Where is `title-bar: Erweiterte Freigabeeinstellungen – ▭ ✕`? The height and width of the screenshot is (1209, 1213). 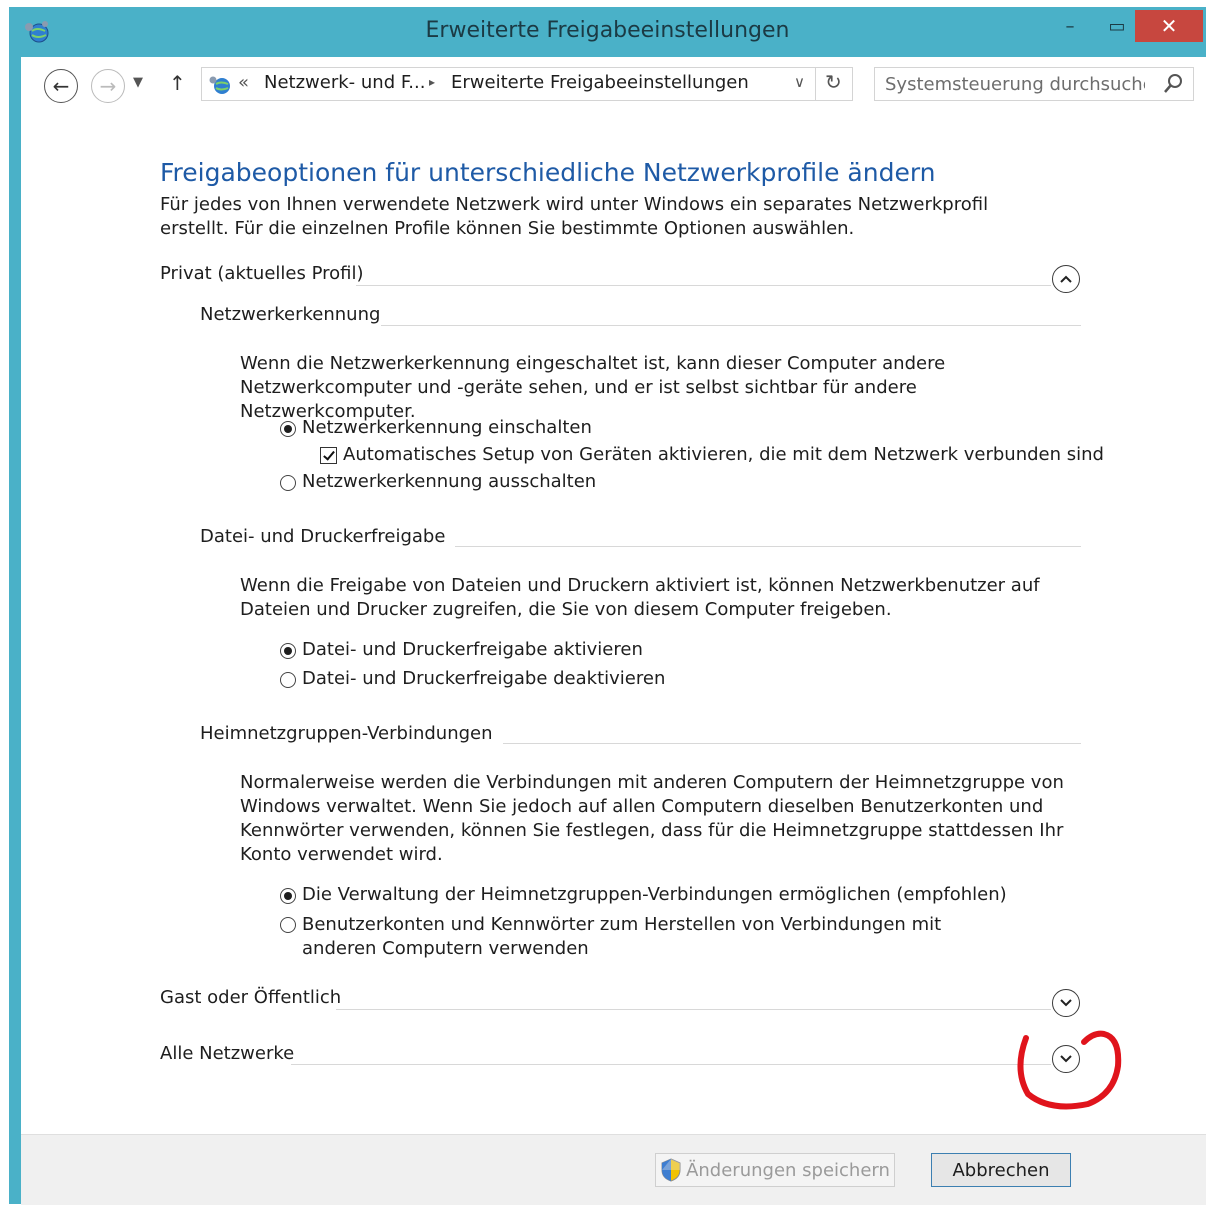
title-bar: Erweiterte Freigabeeinstellungen – ▭ ✕ is located at coordinates (607, 32).